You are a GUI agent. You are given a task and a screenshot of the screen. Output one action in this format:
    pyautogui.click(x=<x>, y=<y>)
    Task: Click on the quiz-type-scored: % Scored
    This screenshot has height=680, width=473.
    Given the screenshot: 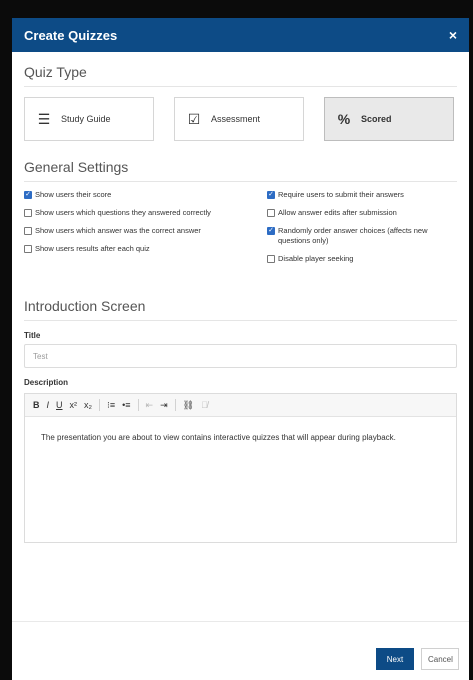 What is the action you would take?
    pyautogui.click(x=389, y=119)
    